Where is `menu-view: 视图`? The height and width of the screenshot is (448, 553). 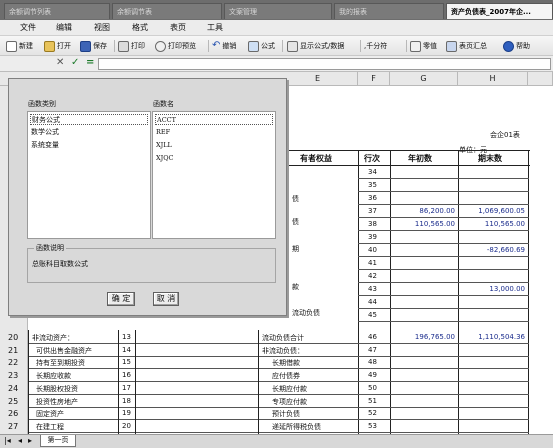
menu-view: 视图 is located at coordinates (102, 28).